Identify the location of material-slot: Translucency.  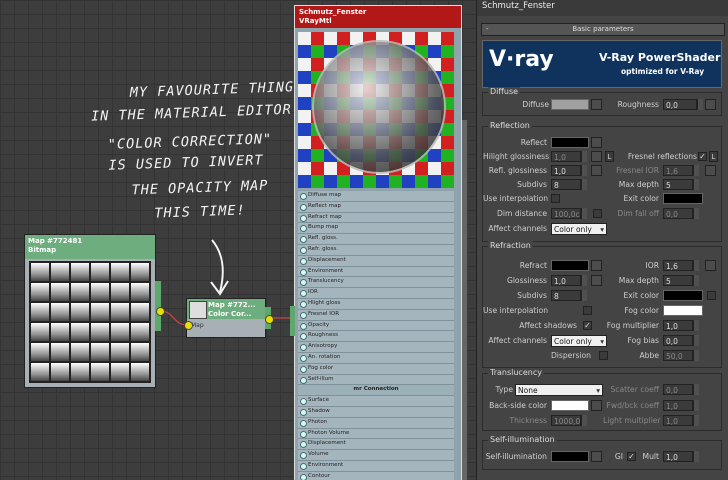
(376, 283).